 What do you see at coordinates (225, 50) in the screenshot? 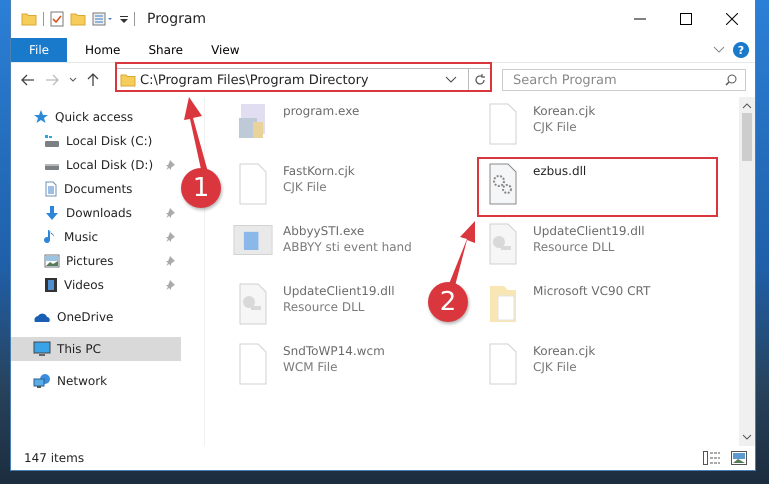
I see `ribbon-tab: View` at bounding box center [225, 50].